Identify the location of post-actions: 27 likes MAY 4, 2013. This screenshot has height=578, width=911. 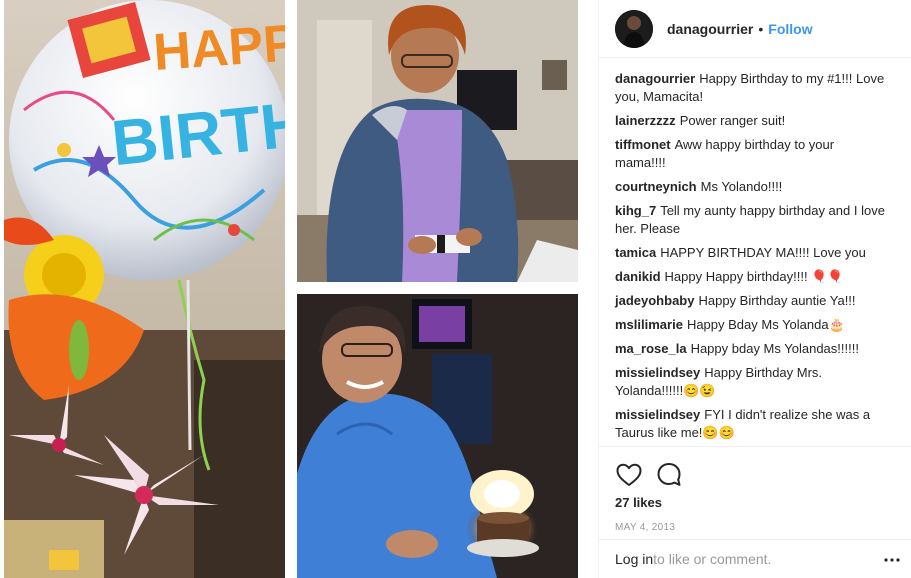
(755, 489).